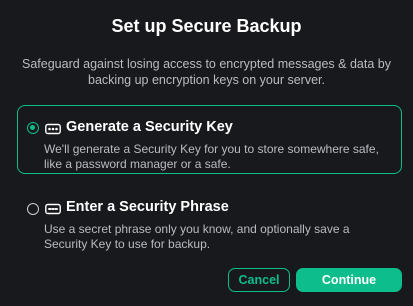  I want to click on radio-generate-security-key, so click(33, 128).